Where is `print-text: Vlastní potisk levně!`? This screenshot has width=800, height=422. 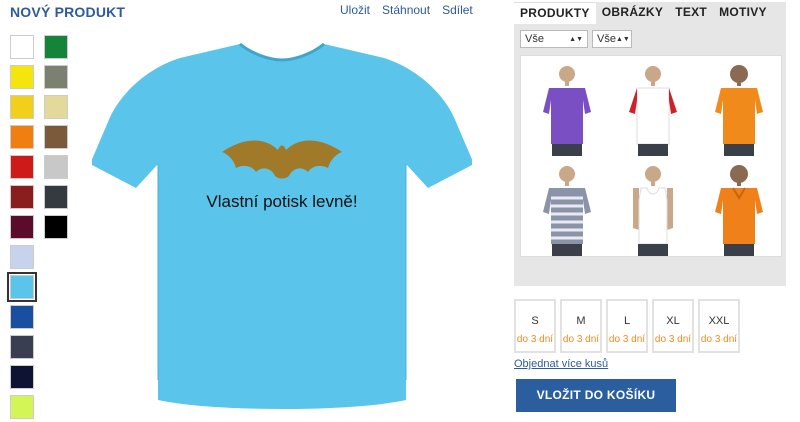
print-text: Vlastní potisk levně! is located at coordinates (282, 202).